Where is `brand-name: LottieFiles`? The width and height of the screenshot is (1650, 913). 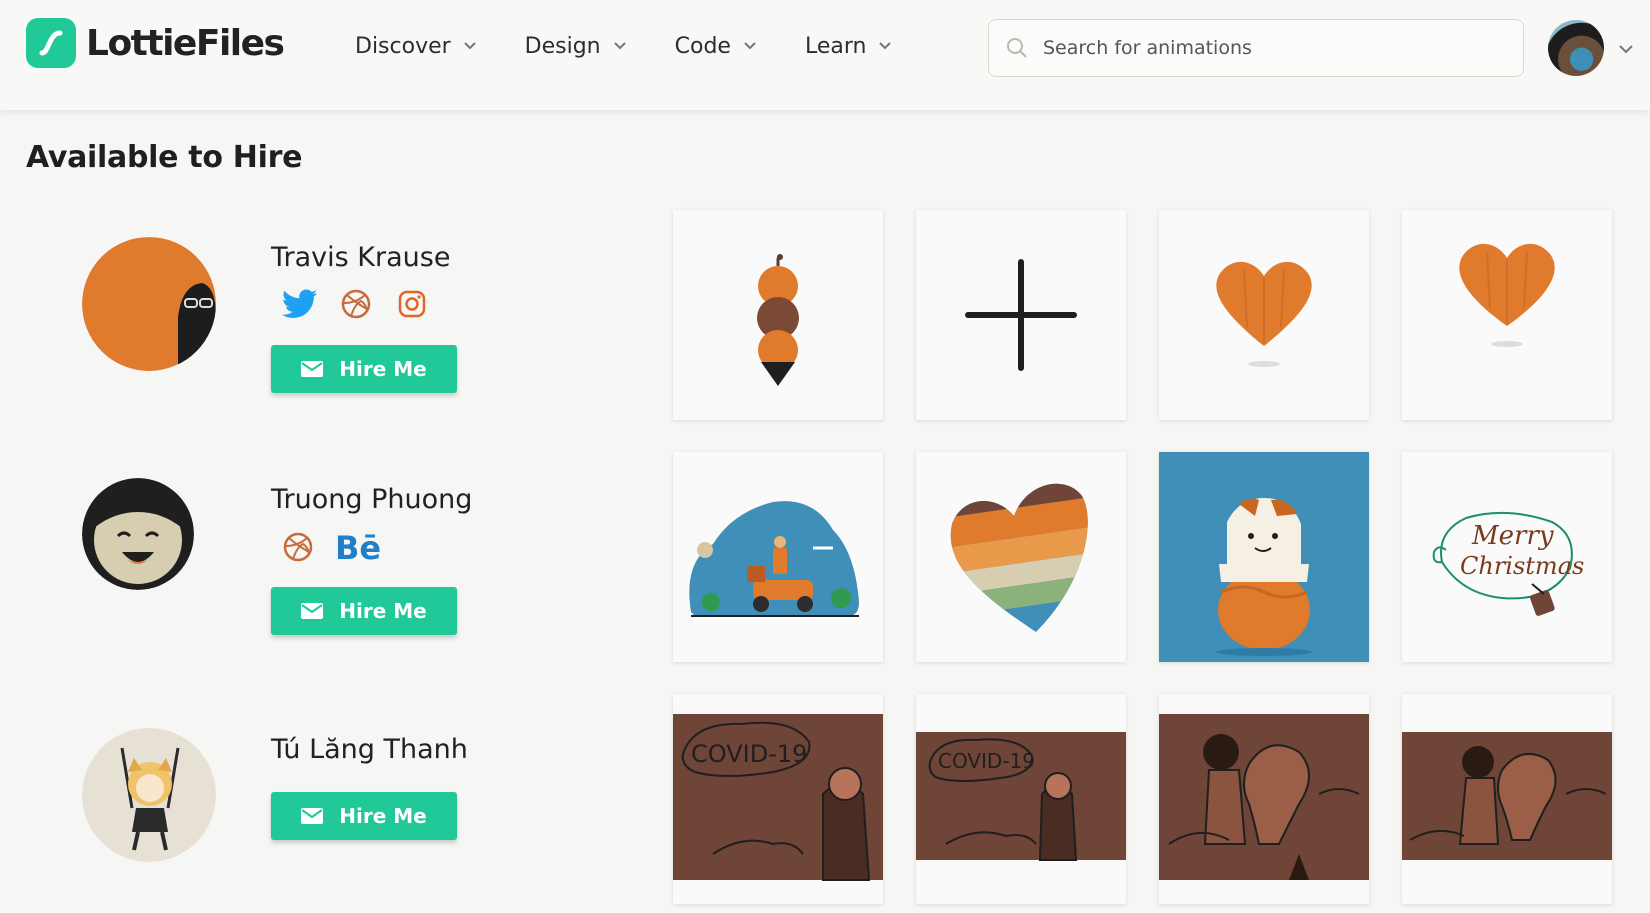 brand-name: LottieFiles is located at coordinates (185, 43).